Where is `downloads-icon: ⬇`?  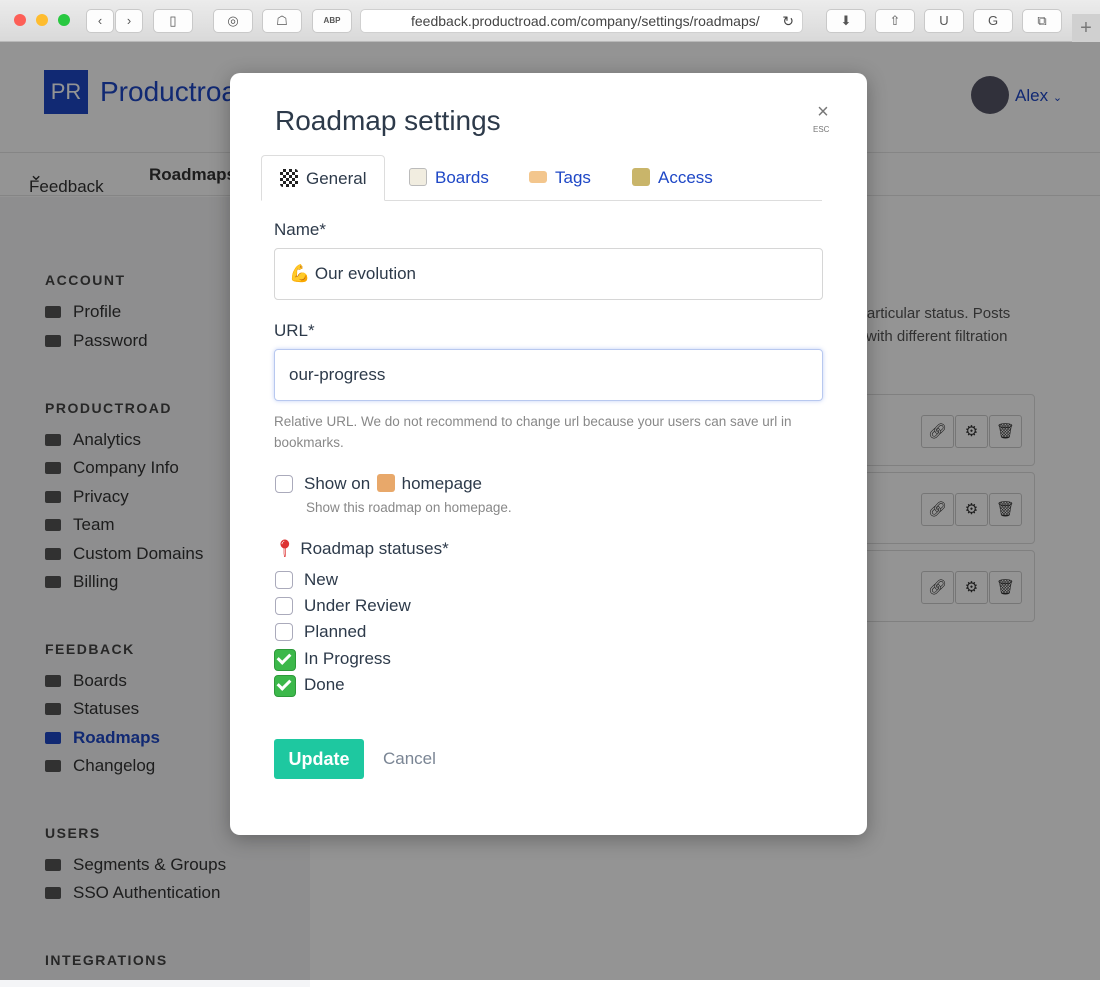 downloads-icon: ⬇ is located at coordinates (846, 21).